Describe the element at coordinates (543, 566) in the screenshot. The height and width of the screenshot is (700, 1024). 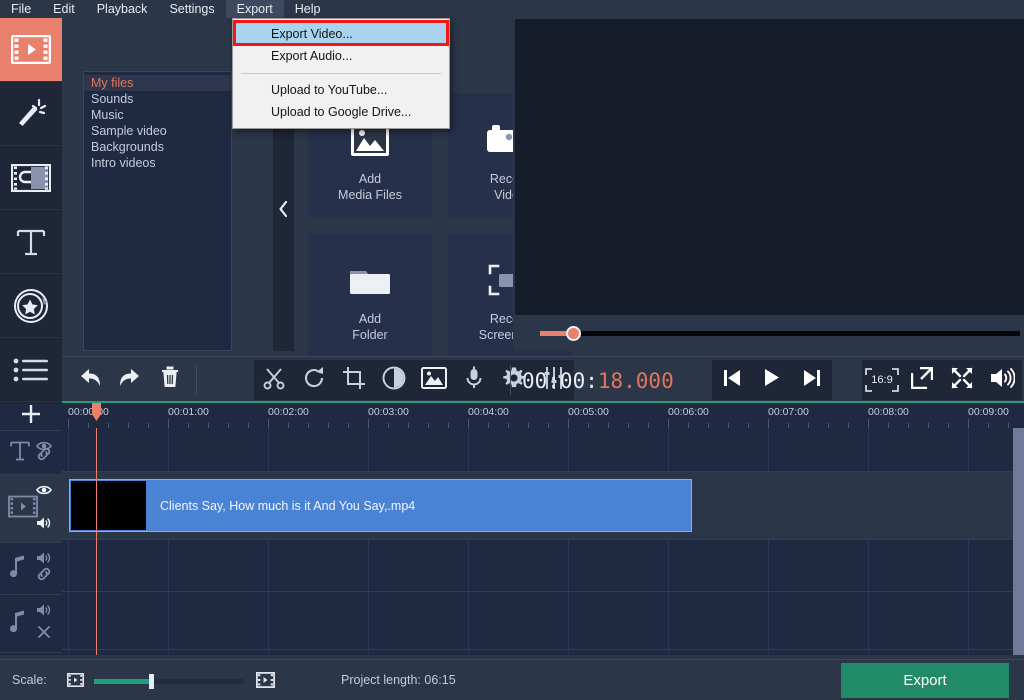
I see `track-row-audio` at that location.